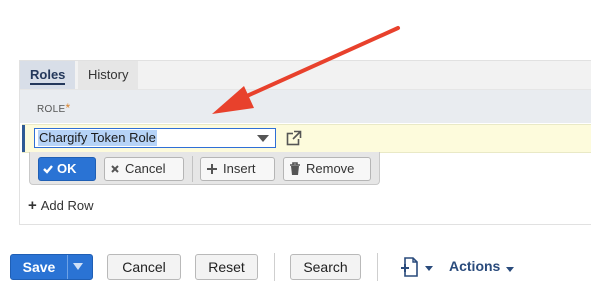 This screenshot has width=591, height=293. Describe the element at coordinates (474, 266) in the screenshot. I see `actions-menu: Actions` at that location.